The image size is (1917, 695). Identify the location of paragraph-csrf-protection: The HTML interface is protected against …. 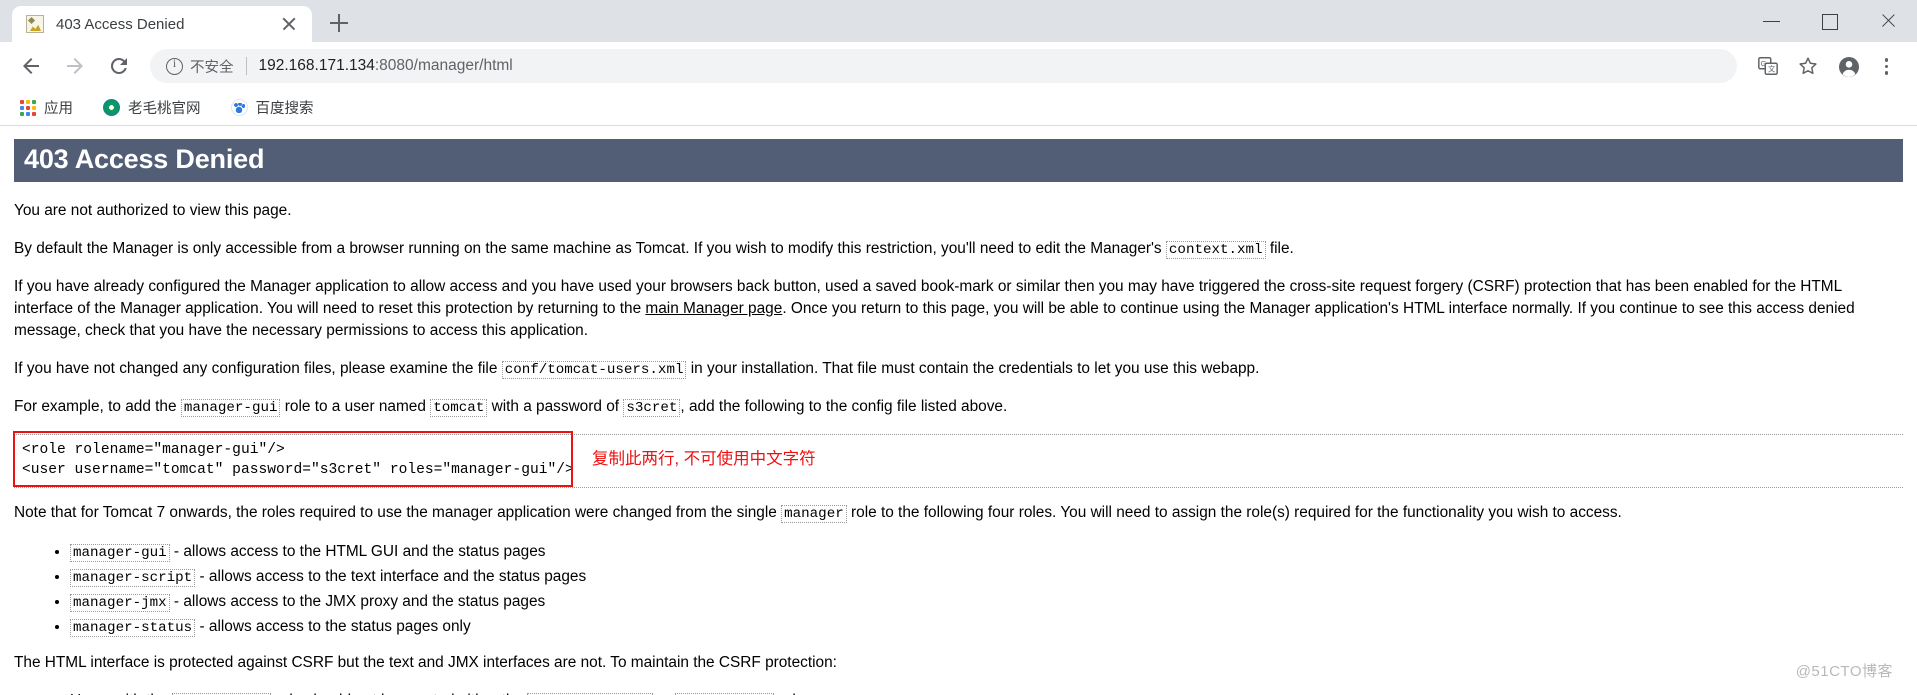
(958, 663).